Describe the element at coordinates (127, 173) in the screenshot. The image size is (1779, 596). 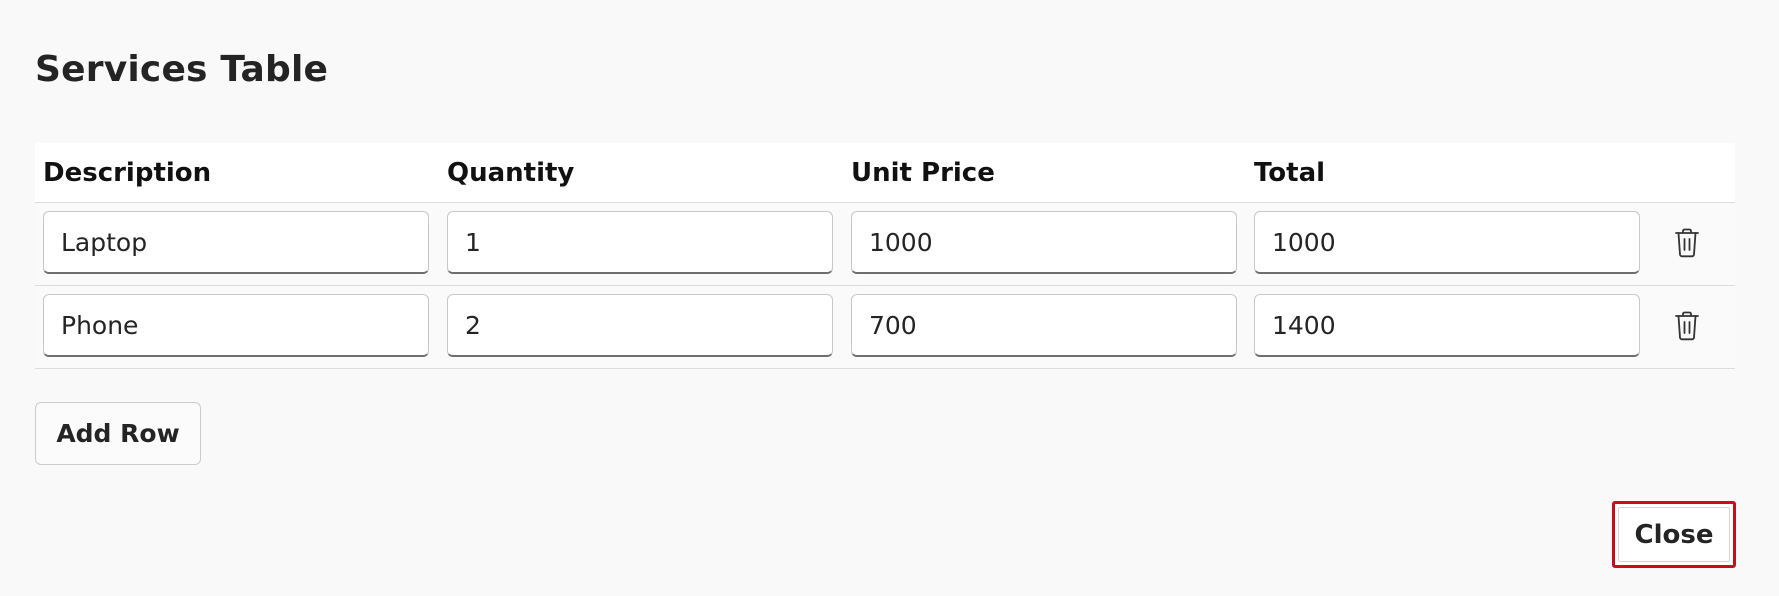
I see `column-header-description: Description` at that location.